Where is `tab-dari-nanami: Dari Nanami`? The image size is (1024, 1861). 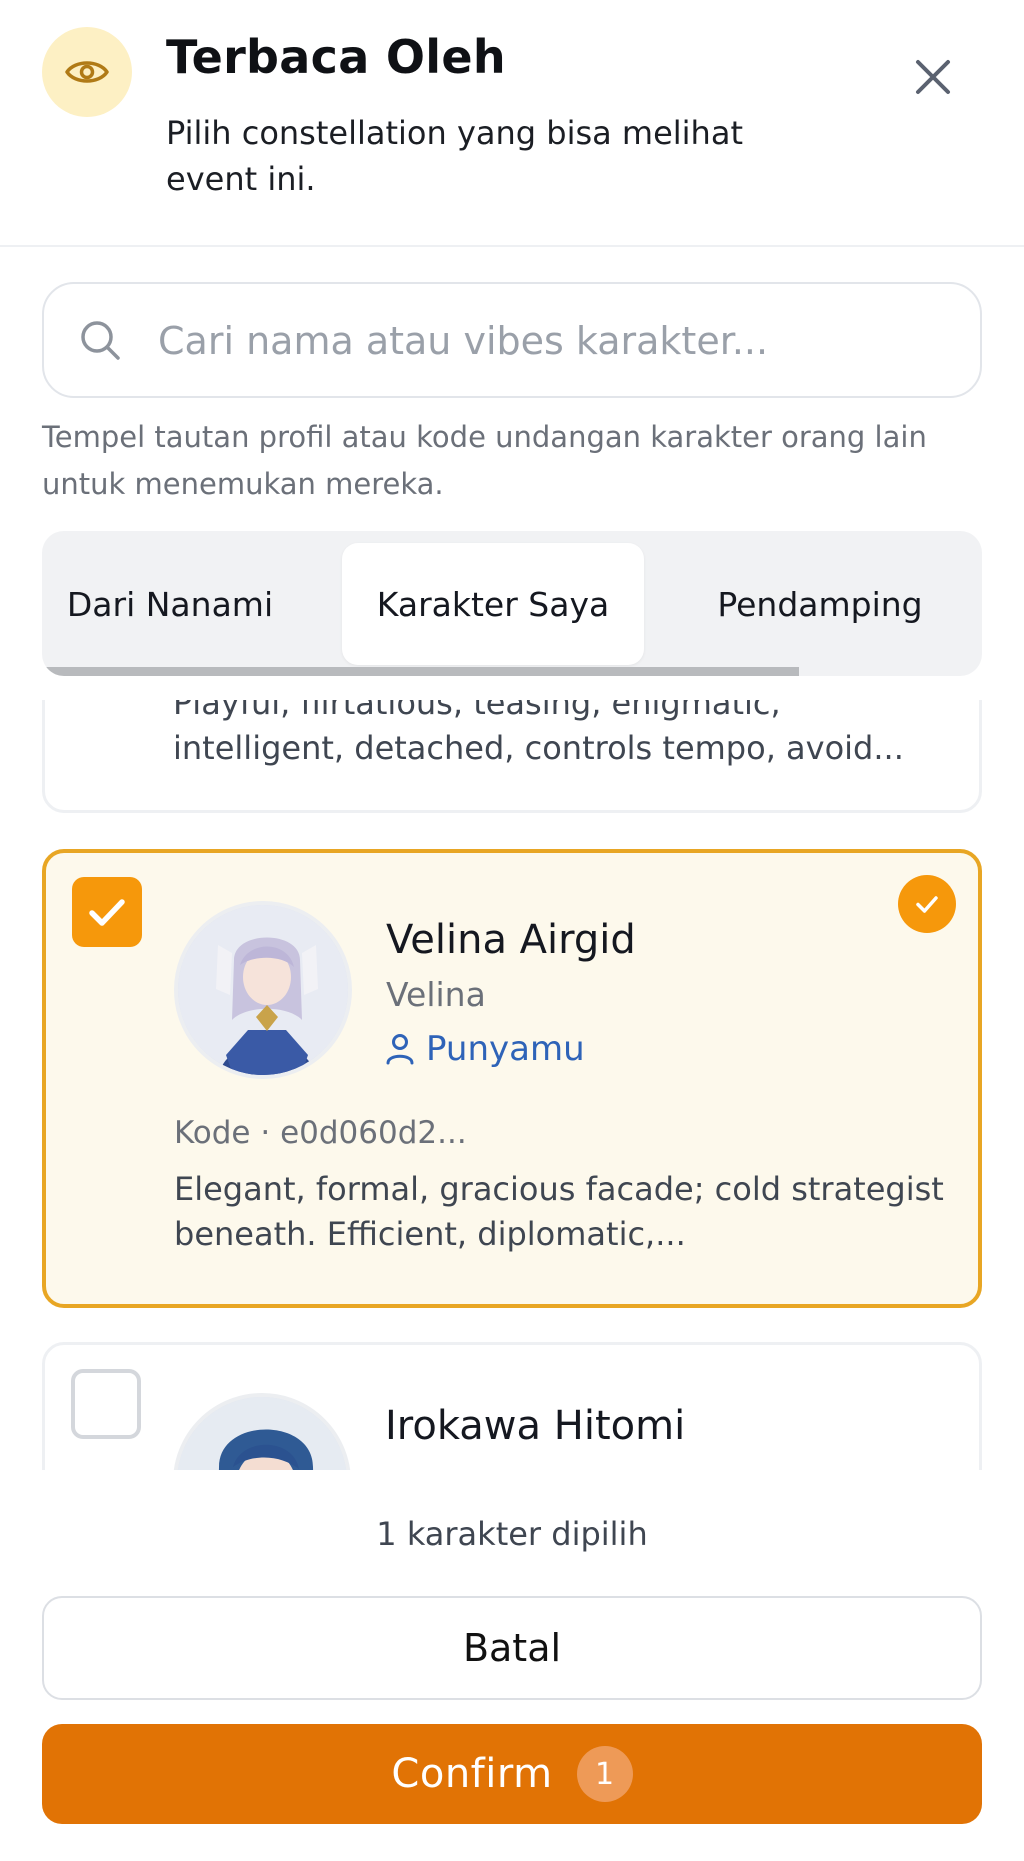 tab-dari-nanami: Dari Nanami is located at coordinates (170, 604).